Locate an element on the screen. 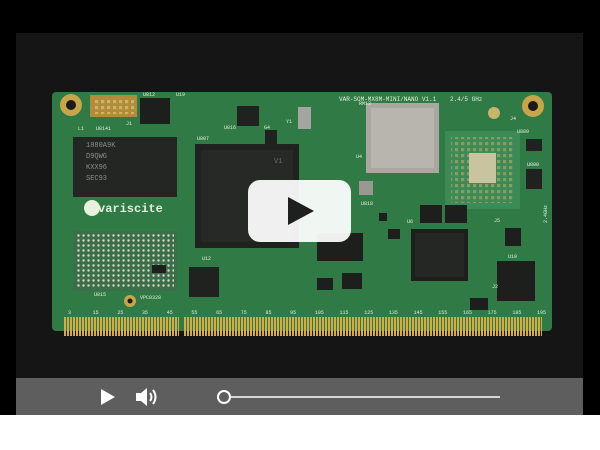  pin-number: 165 is located at coordinates (467, 313).